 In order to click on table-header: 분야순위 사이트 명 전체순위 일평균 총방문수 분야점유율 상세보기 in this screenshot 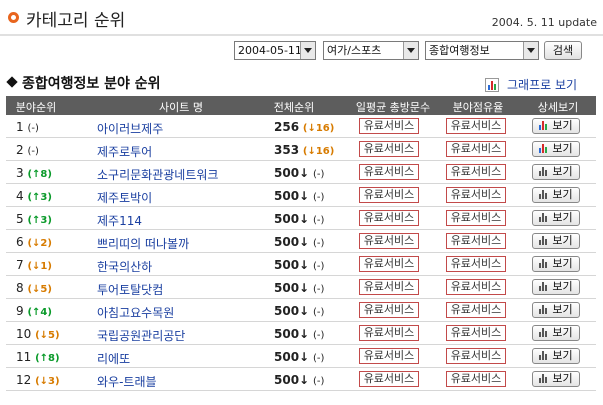, I will do `click(301, 105)`.